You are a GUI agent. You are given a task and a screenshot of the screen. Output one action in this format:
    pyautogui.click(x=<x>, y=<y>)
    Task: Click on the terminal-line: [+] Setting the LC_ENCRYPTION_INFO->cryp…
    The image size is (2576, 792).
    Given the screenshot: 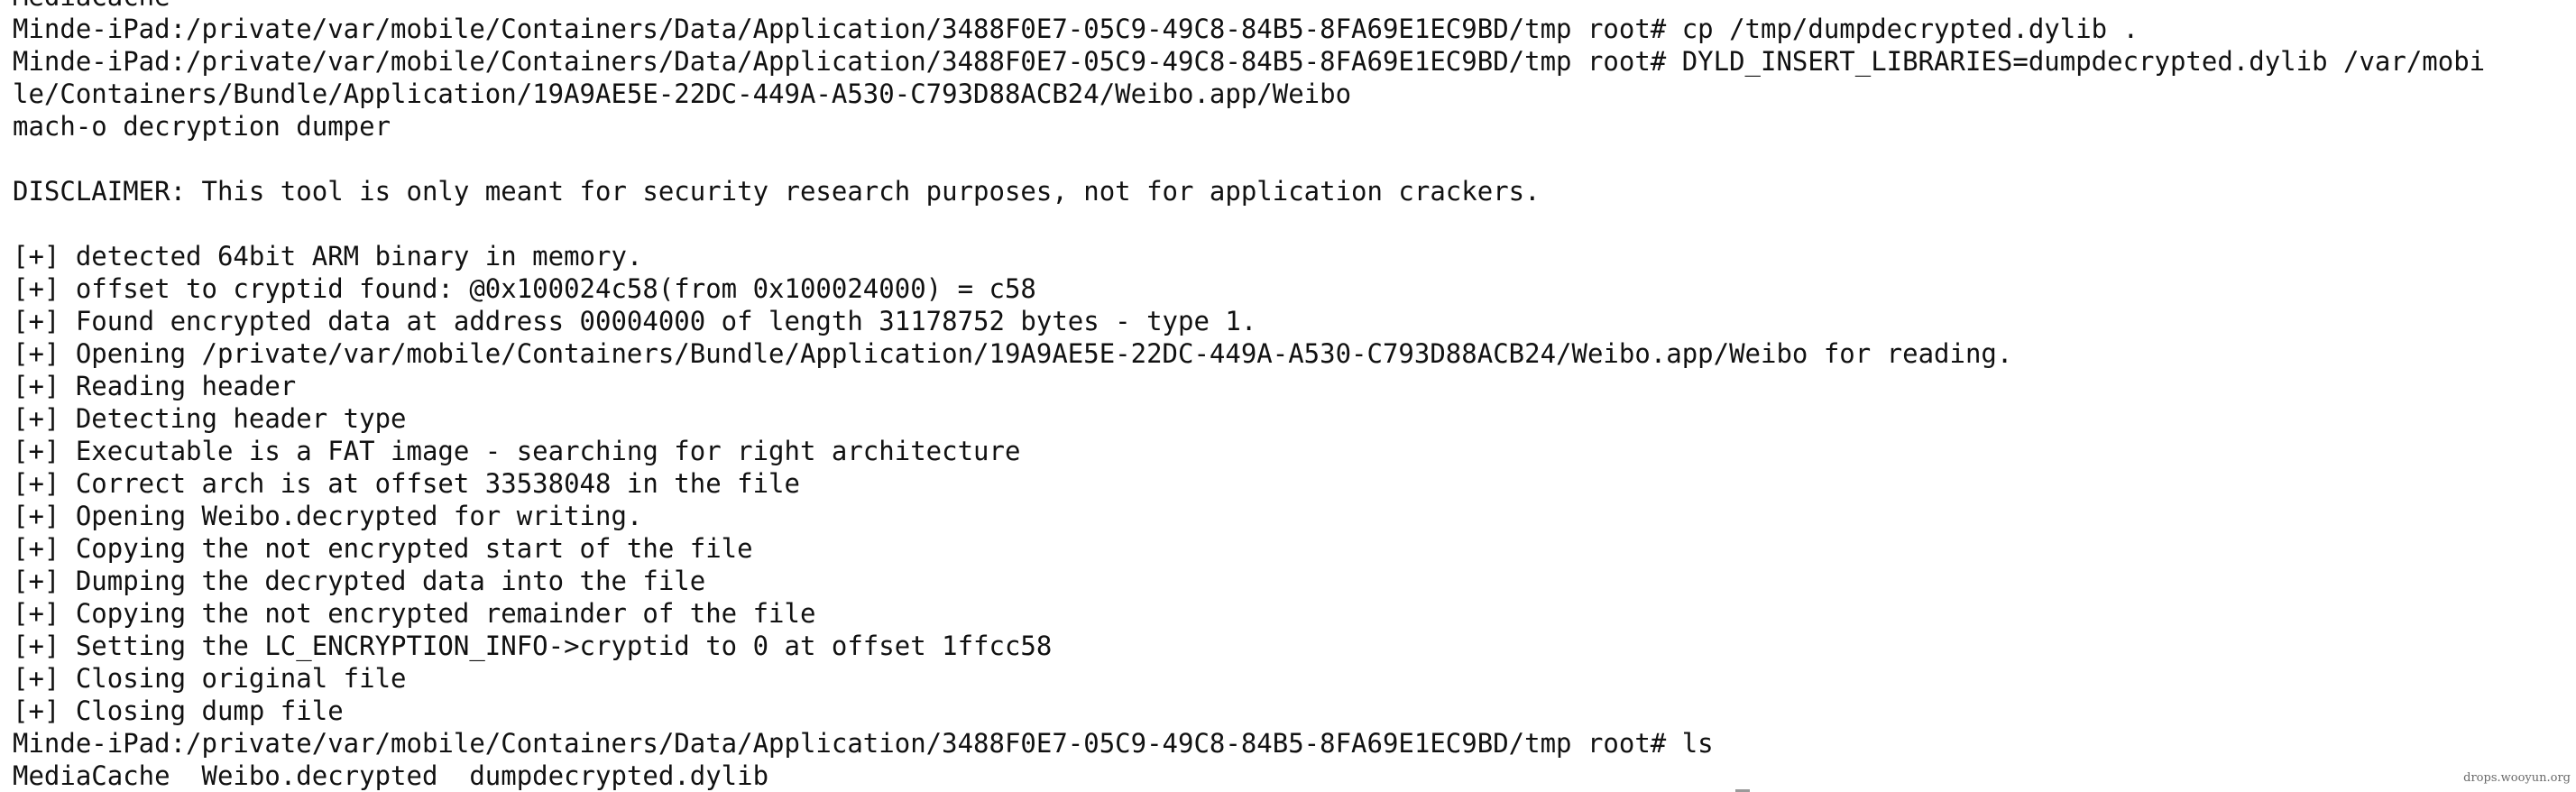 What is the action you would take?
    pyautogui.click(x=533, y=646)
    